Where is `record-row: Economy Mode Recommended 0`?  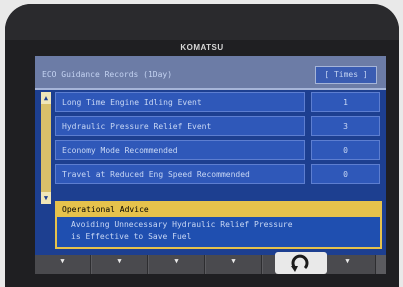 record-row: Economy Mode Recommended 0 is located at coordinates (218, 151).